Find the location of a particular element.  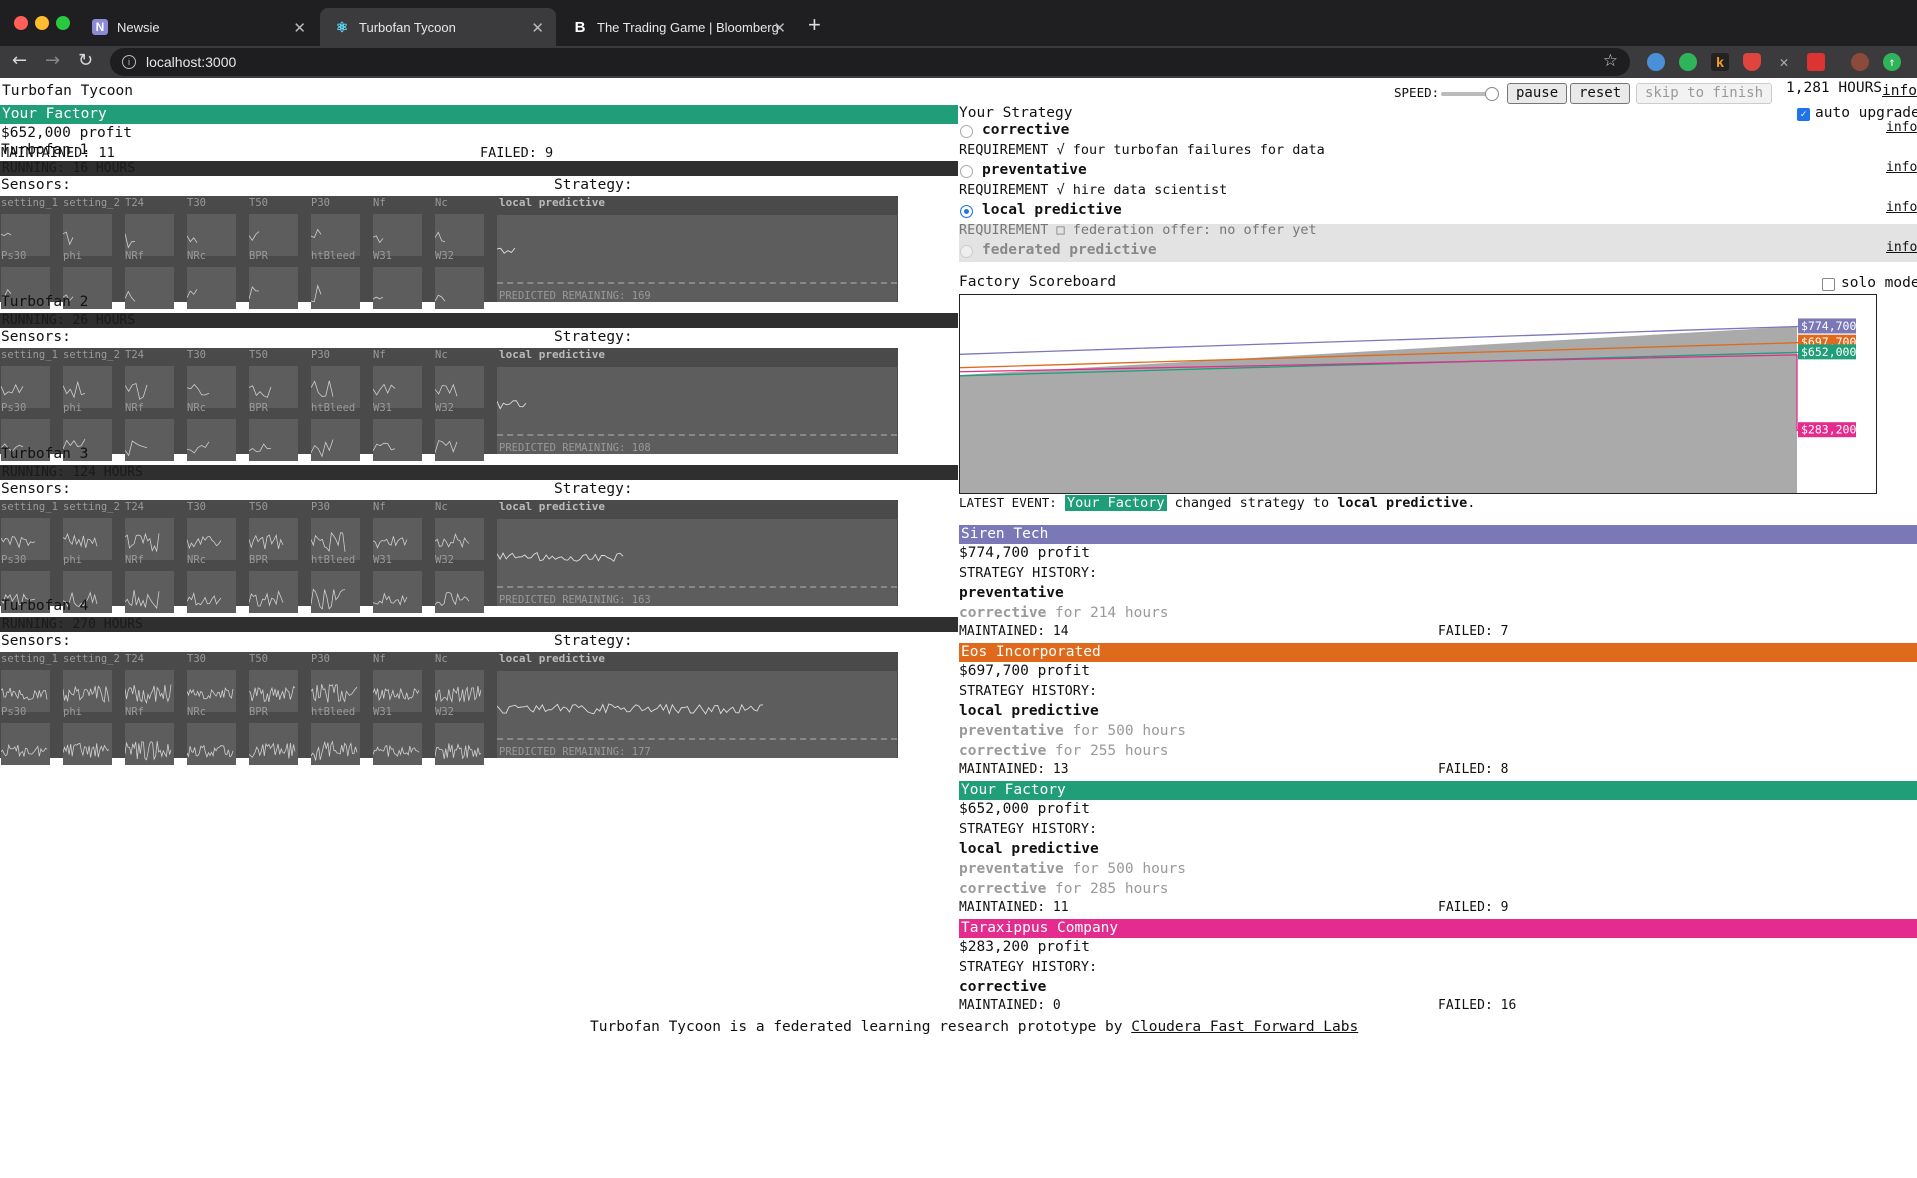

prediction-plot: local predictive PREDICTED REMAINING: 108 is located at coordinates (697, 401).